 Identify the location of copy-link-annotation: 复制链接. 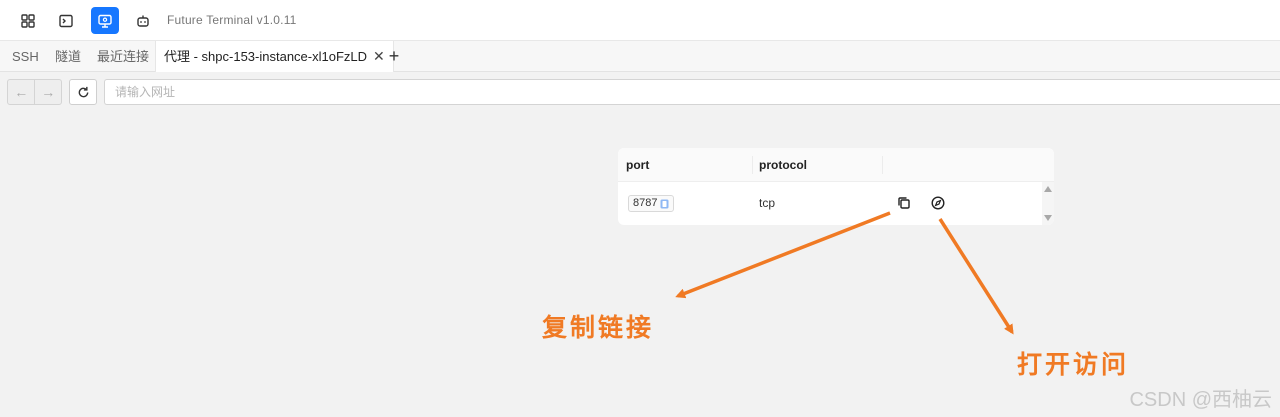
(598, 327).